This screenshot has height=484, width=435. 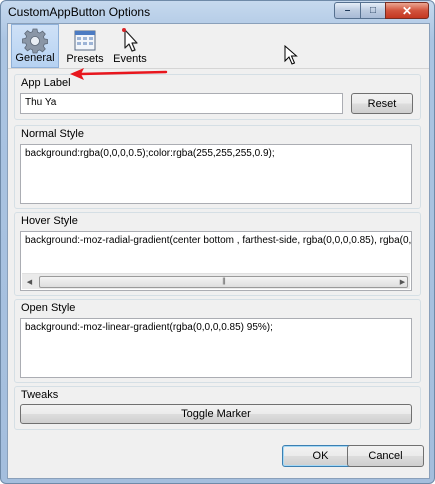 What do you see at coordinates (119, 74) in the screenshot?
I see `annotation-arrow-icon` at bounding box center [119, 74].